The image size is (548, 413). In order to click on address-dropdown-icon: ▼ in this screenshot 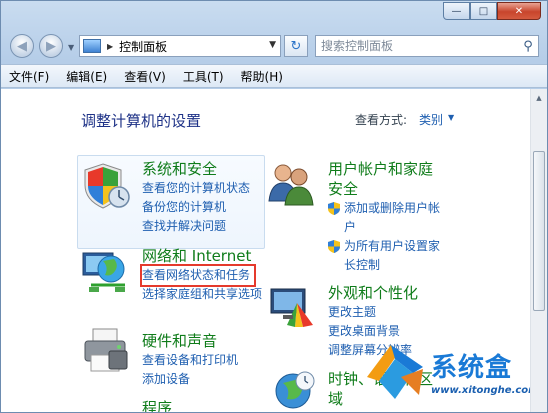, I will do `click(272, 45)`.